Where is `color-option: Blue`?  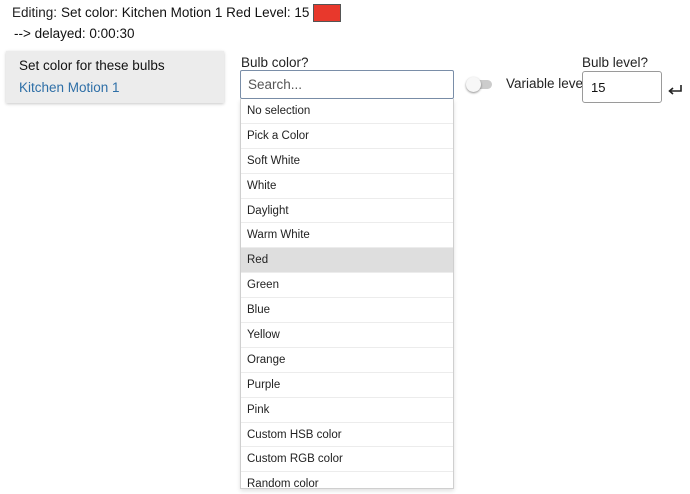 color-option: Blue is located at coordinates (347, 311).